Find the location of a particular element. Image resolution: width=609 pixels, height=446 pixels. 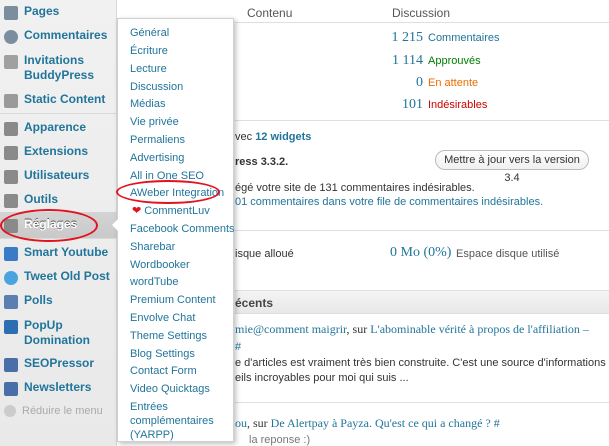

discussion-header: Discussion is located at coordinates (421, 13).